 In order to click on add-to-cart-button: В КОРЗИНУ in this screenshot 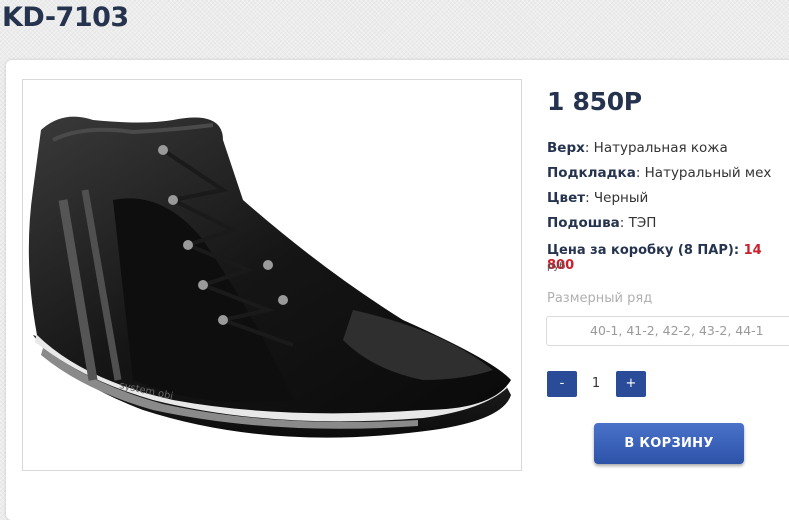, I will do `click(669, 443)`.